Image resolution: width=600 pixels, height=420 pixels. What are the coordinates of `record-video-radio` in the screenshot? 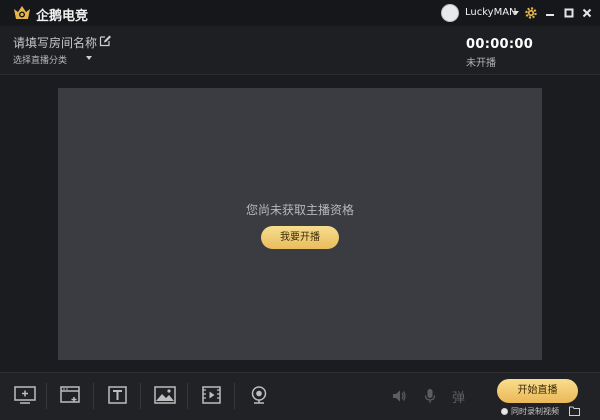 It's located at (504, 411).